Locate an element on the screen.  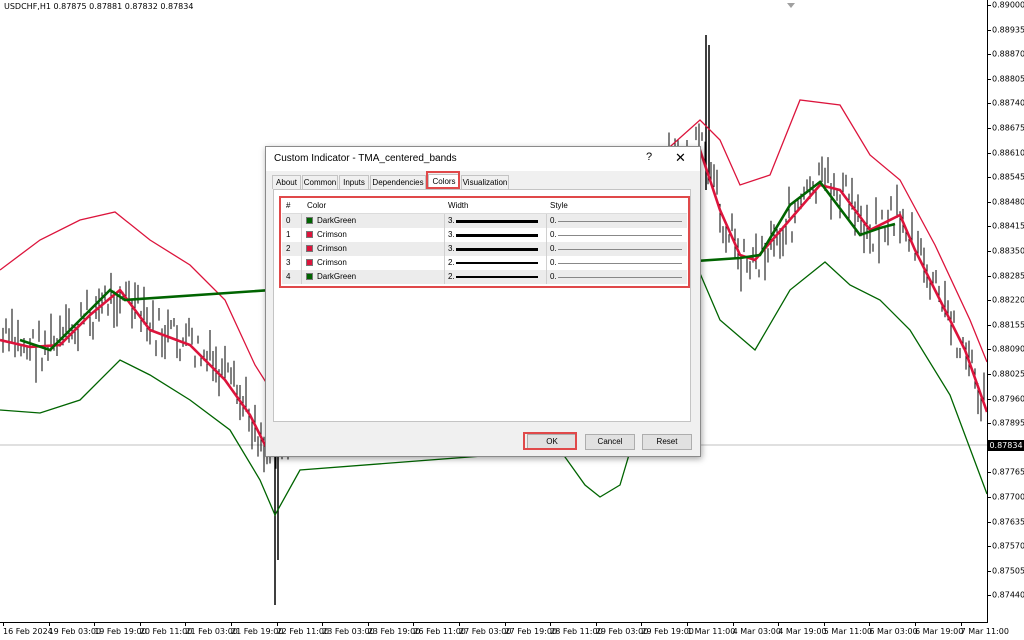
tab-dependencies: Dependencies is located at coordinates (398, 182).